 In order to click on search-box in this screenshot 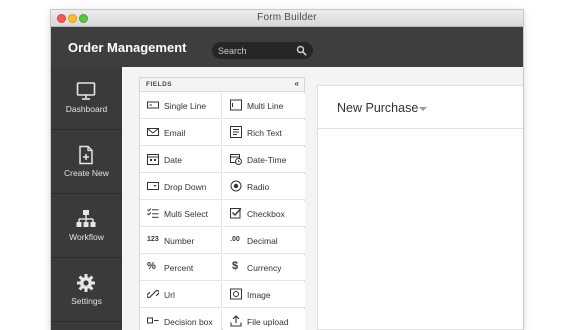, I will do `click(262, 50)`.